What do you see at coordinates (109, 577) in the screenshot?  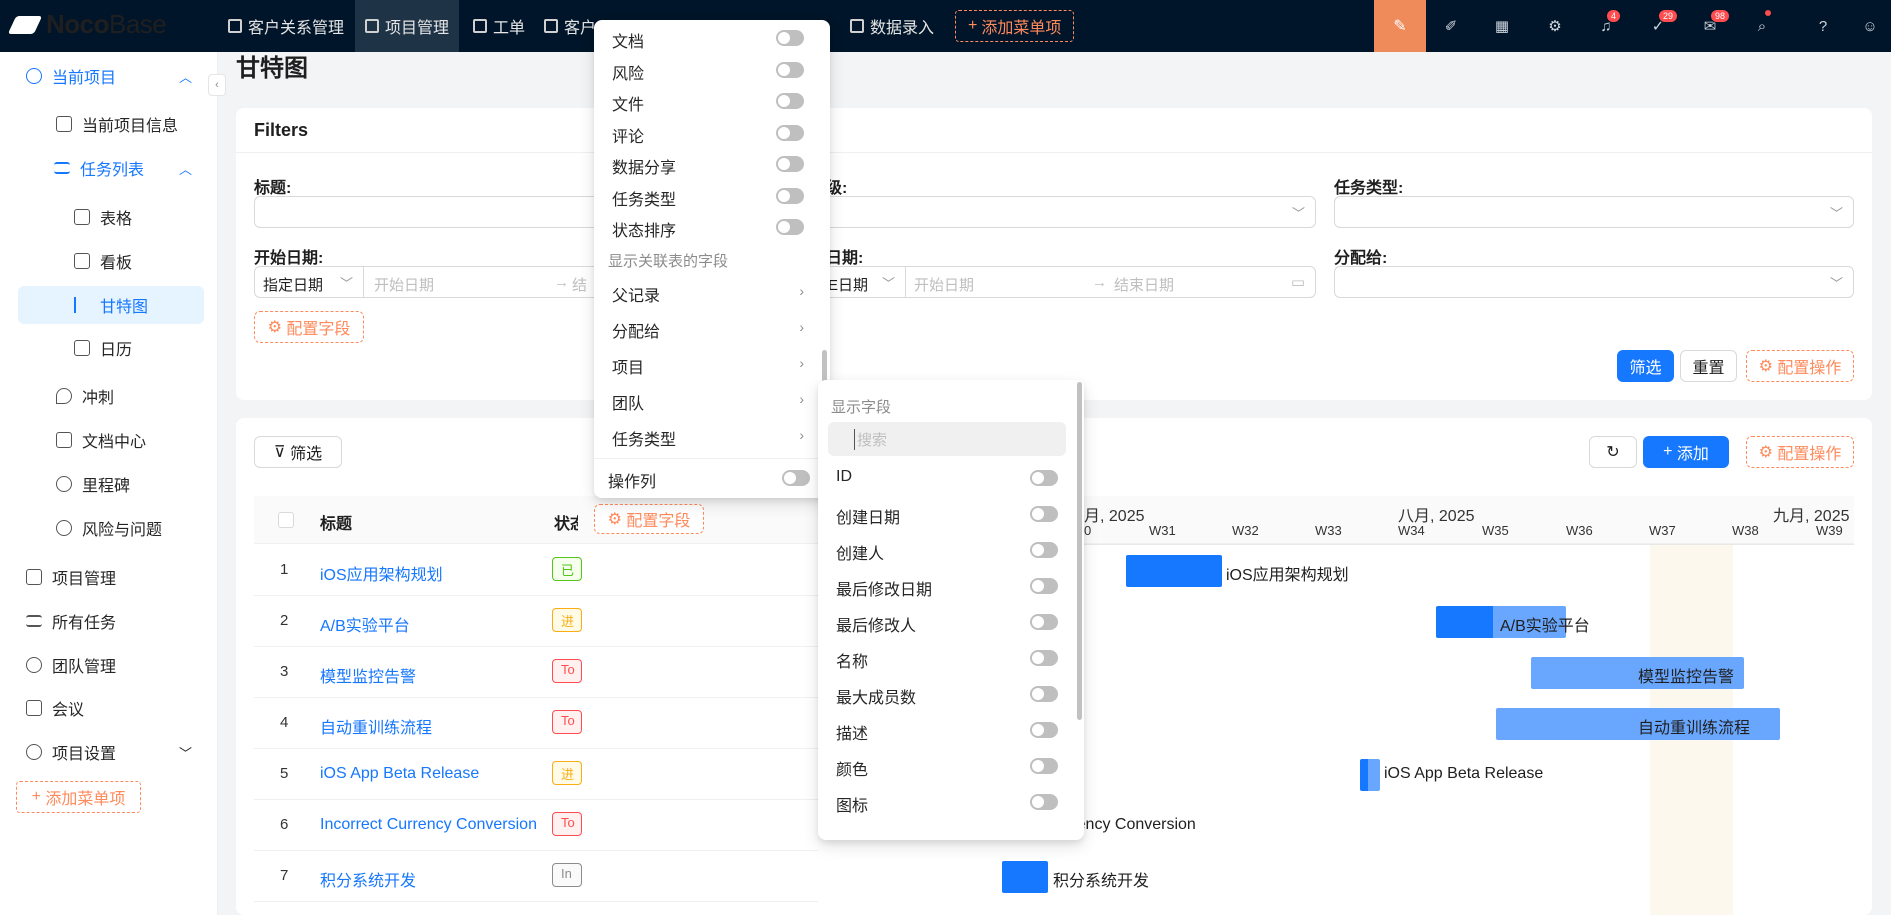 I see `sidebar-item-project-mgmt: 项目管理` at bounding box center [109, 577].